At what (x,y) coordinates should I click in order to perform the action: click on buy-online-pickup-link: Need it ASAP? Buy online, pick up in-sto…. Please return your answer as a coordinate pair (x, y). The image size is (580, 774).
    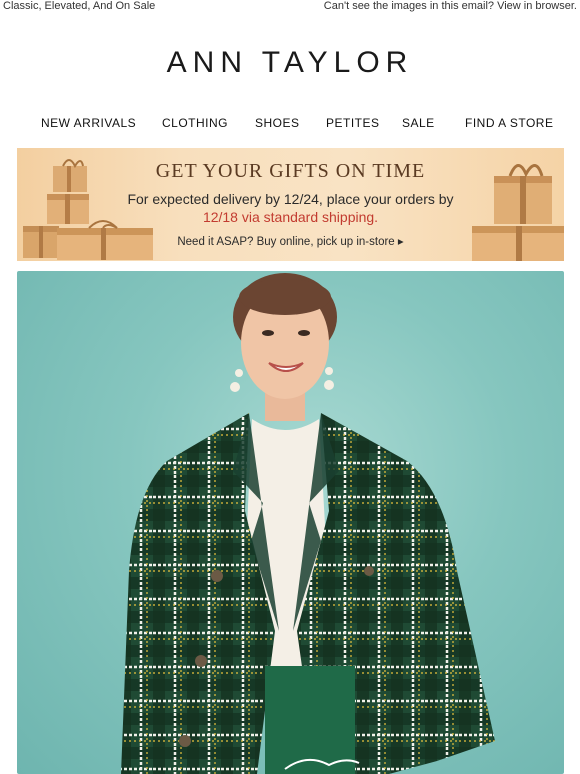
    Looking at the image, I should click on (290, 241).